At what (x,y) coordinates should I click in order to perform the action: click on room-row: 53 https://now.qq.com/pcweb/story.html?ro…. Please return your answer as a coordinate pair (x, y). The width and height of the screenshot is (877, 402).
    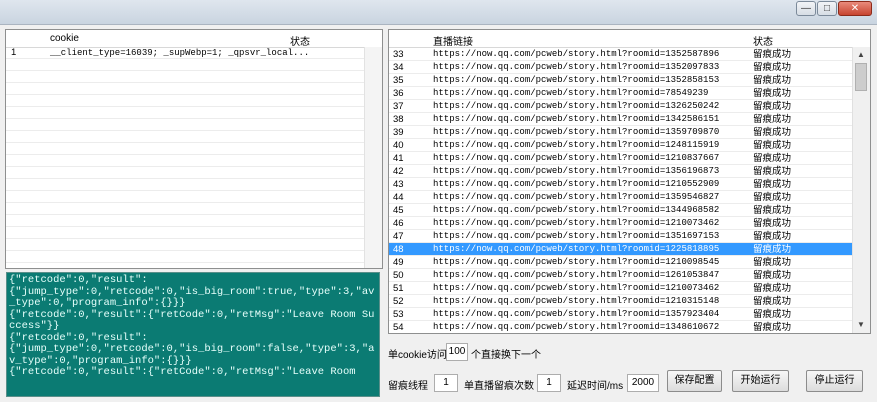
    Looking at the image, I should click on (620, 314).